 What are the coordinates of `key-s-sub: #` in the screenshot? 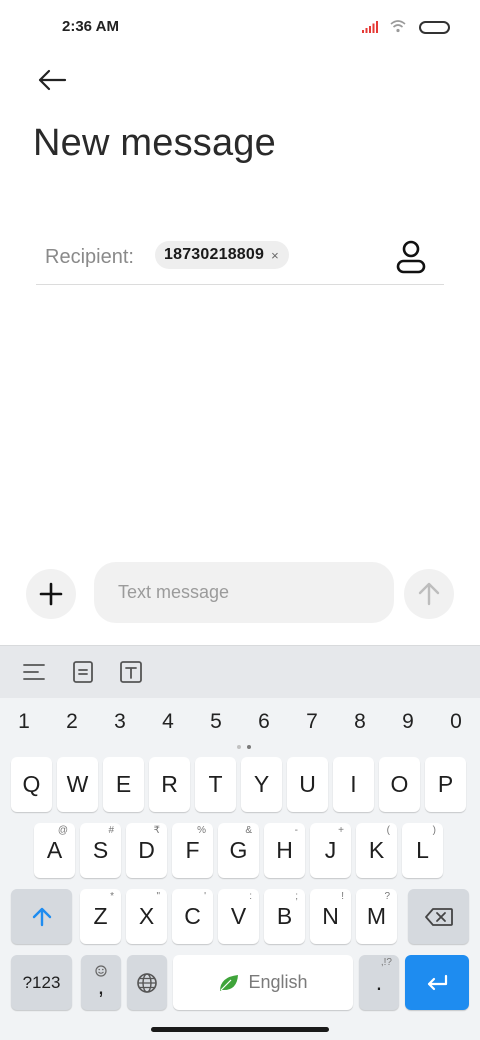 It's located at (111, 830).